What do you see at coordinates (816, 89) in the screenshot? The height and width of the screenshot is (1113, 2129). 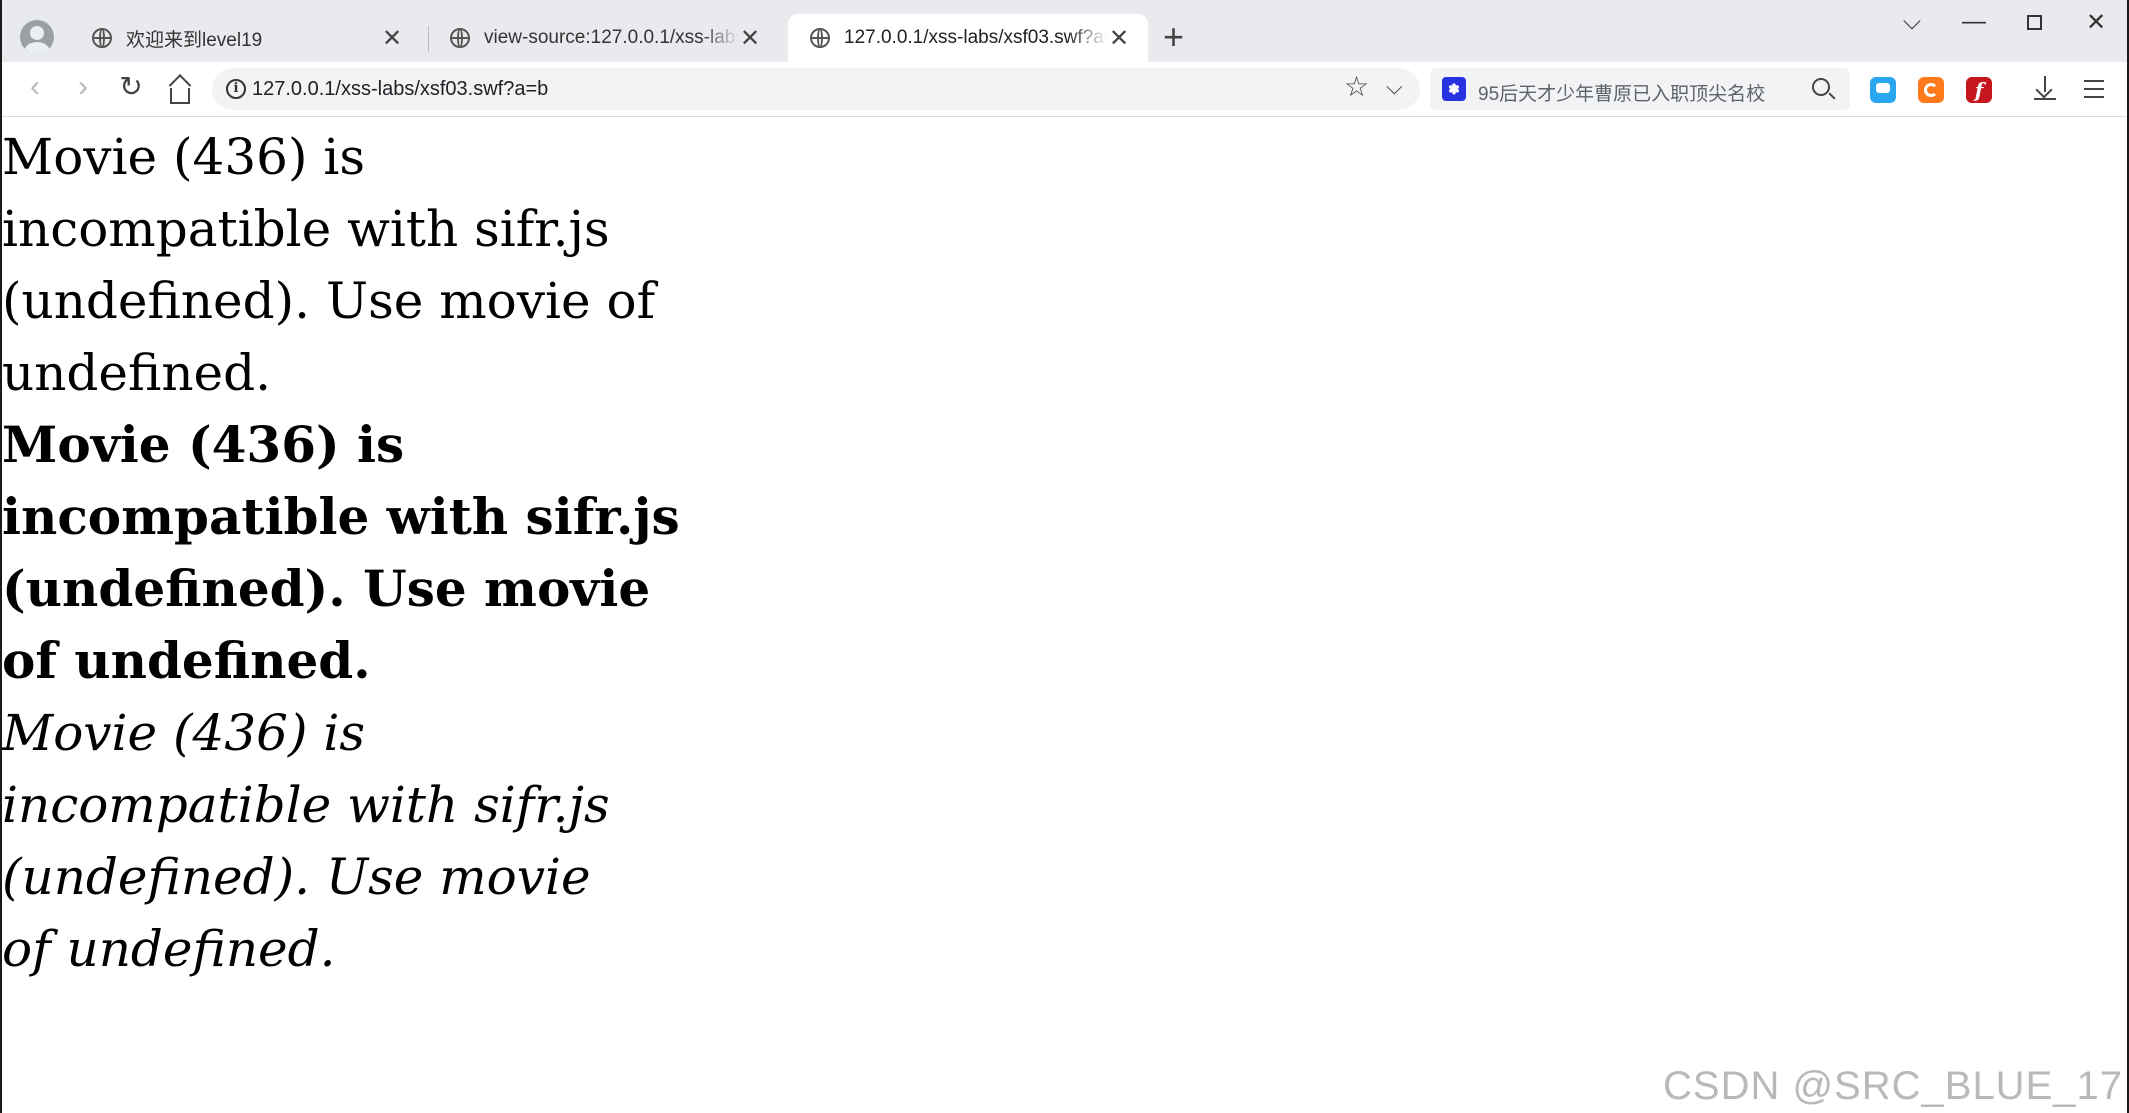 I see `address-bar: i 127.0.0.1/xss-labs/xsf03.swf?a=b` at bounding box center [816, 89].